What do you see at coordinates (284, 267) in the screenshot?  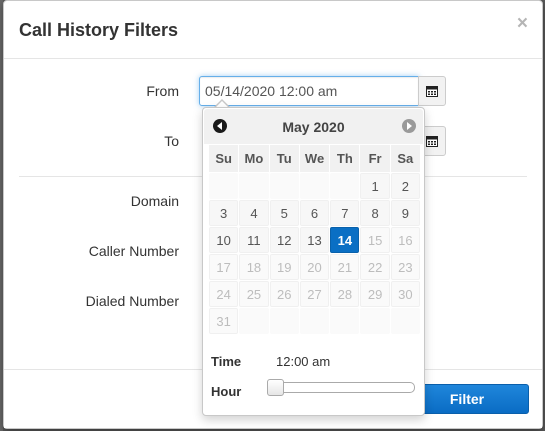 I see `calendar-day: 19` at bounding box center [284, 267].